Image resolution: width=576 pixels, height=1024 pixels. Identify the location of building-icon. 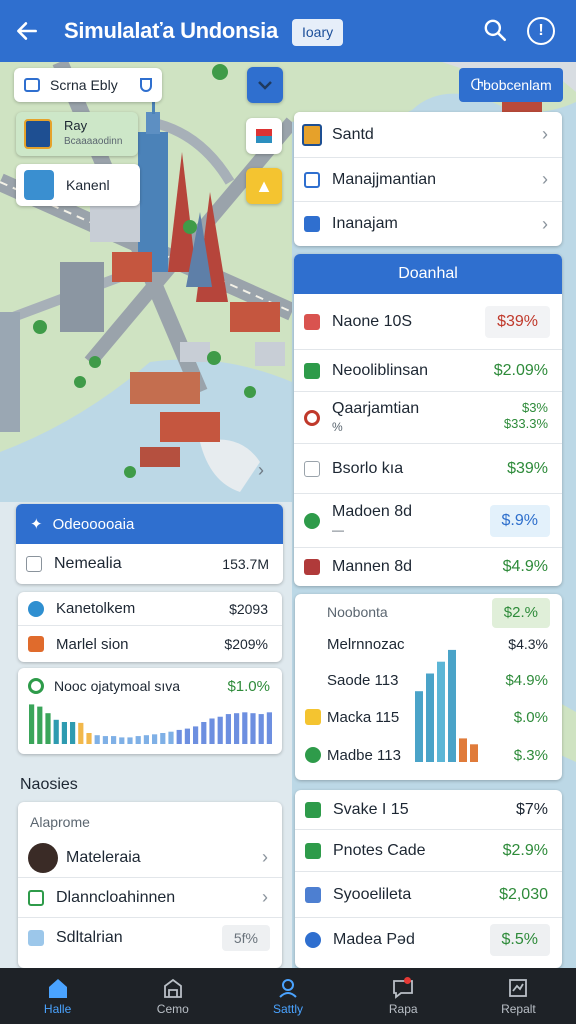
(172, 988).